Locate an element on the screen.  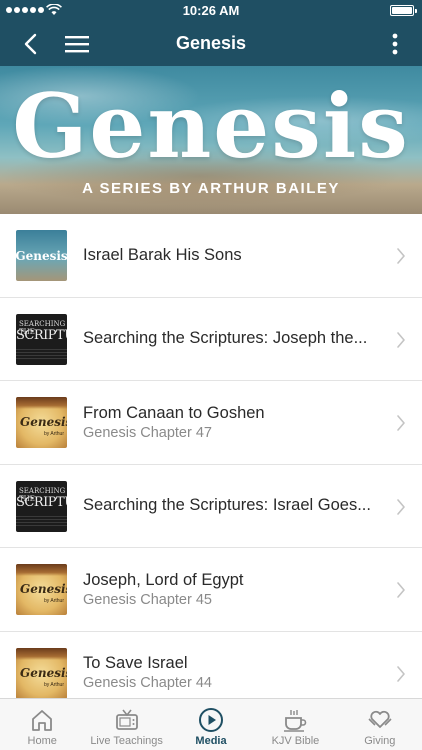
item-thumbnail: Genesis is located at coordinates (41, 255).